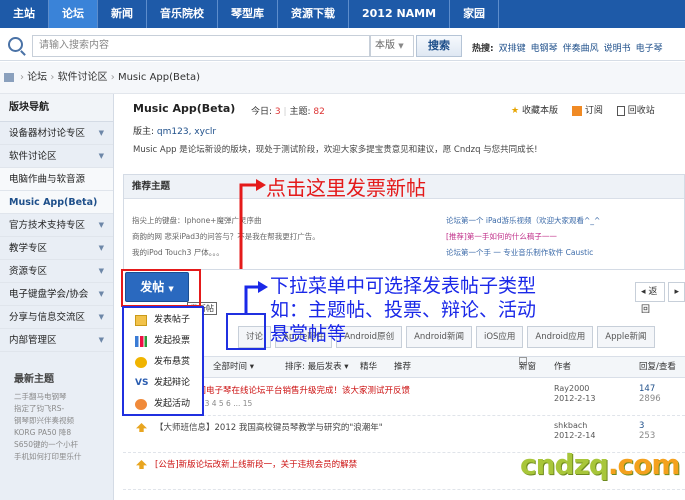 This screenshot has width=685, height=500. Describe the element at coordinates (163, 320) in the screenshot. I see `dropdown-item-doc: 发表帖子` at that location.